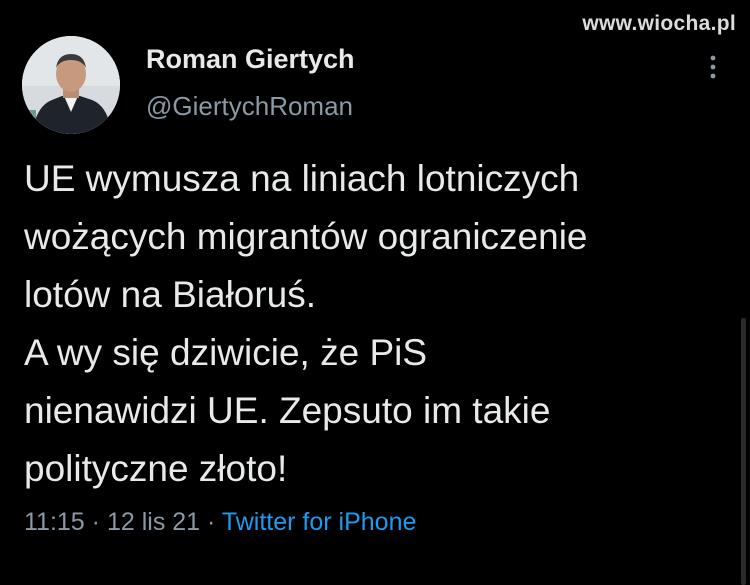  I want to click on scrollbar, so click(743, 451).